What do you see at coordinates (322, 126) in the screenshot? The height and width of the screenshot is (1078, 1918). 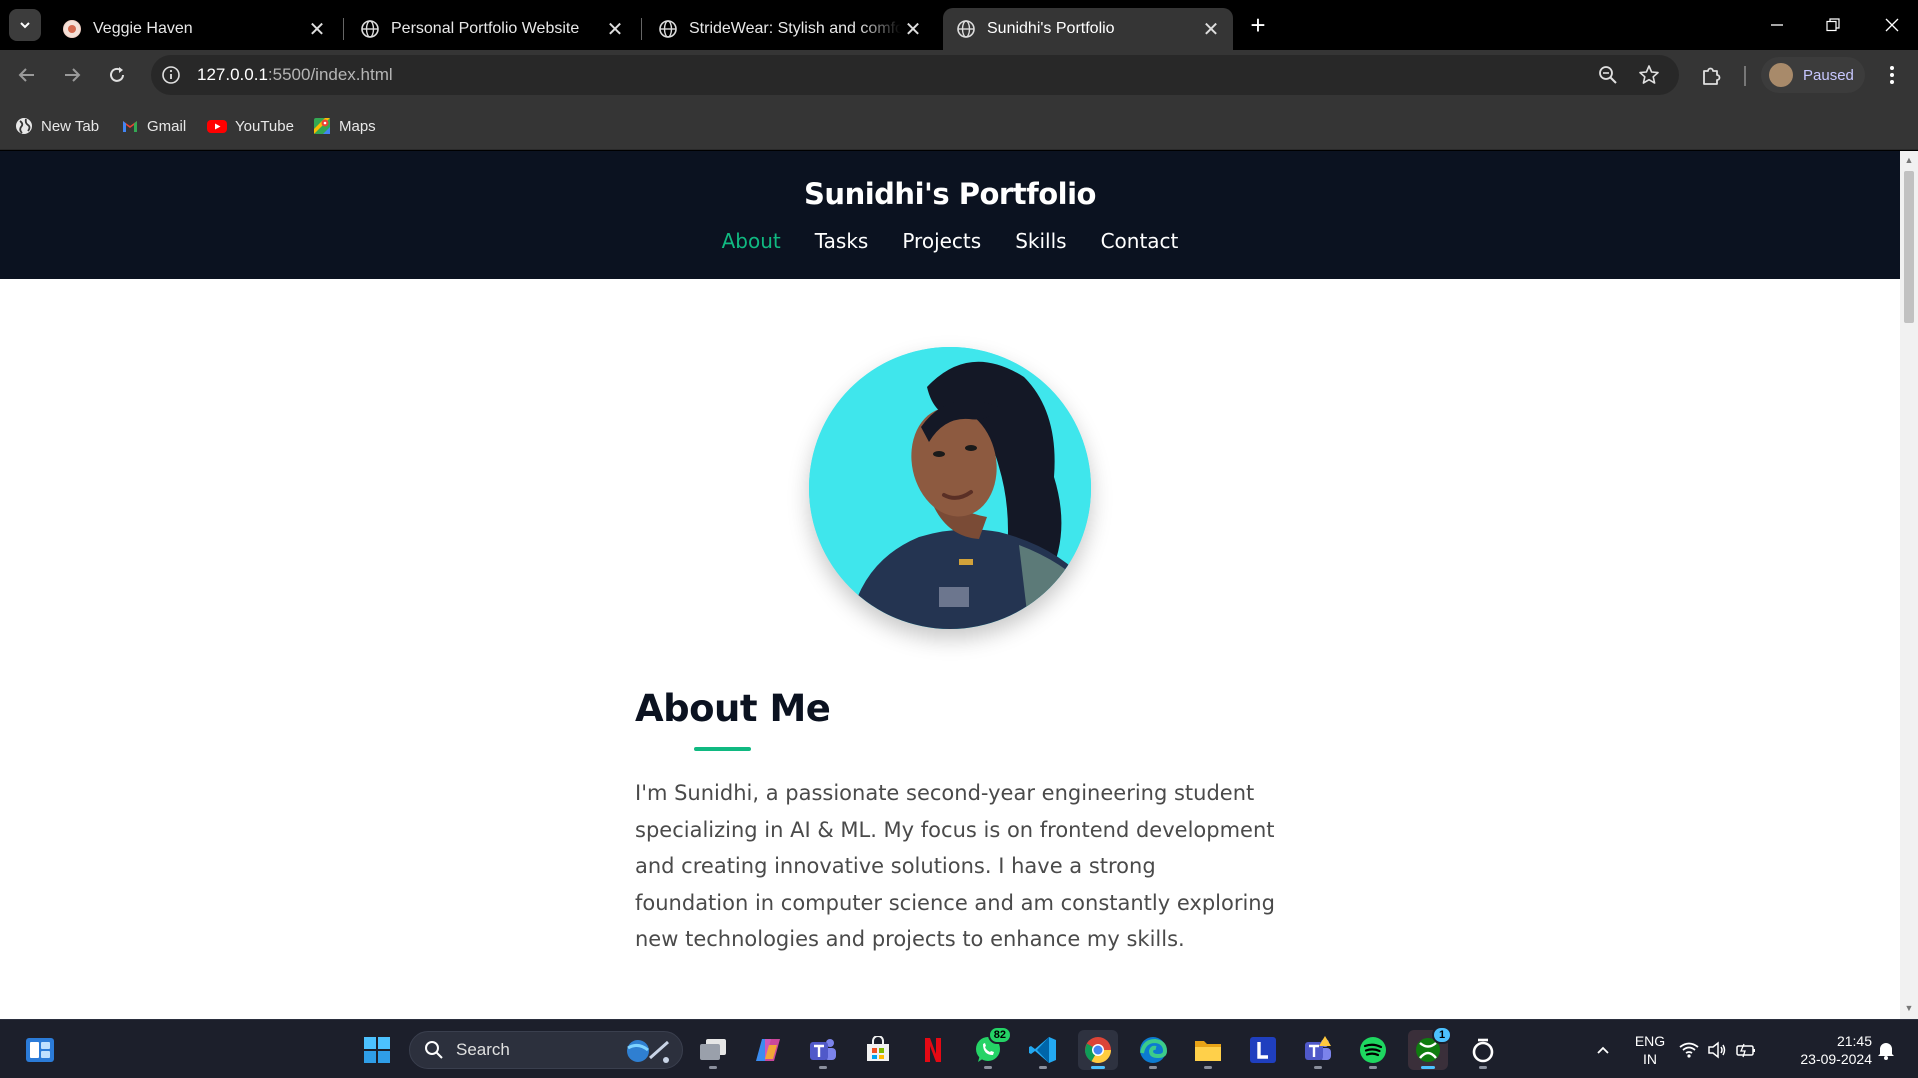 I see `maps-icon` at bounding box center [322, 126].